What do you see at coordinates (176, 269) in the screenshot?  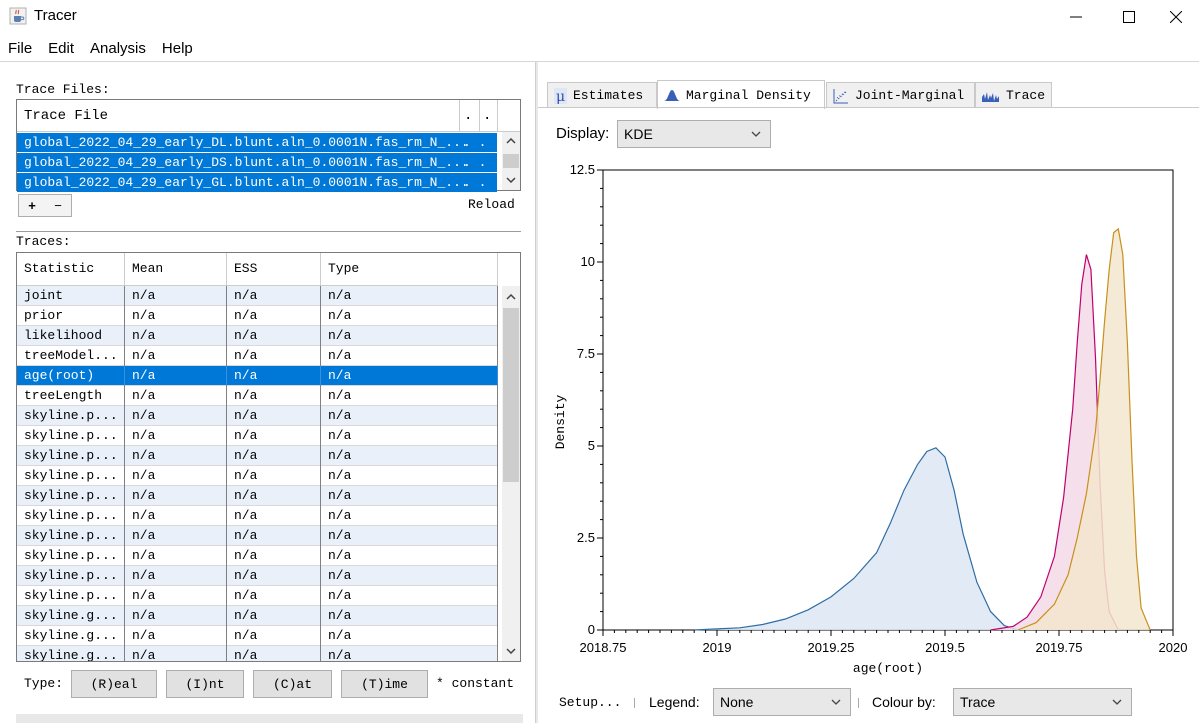 I see `mean-column-header: Mean` at bounding box center [176, 269].